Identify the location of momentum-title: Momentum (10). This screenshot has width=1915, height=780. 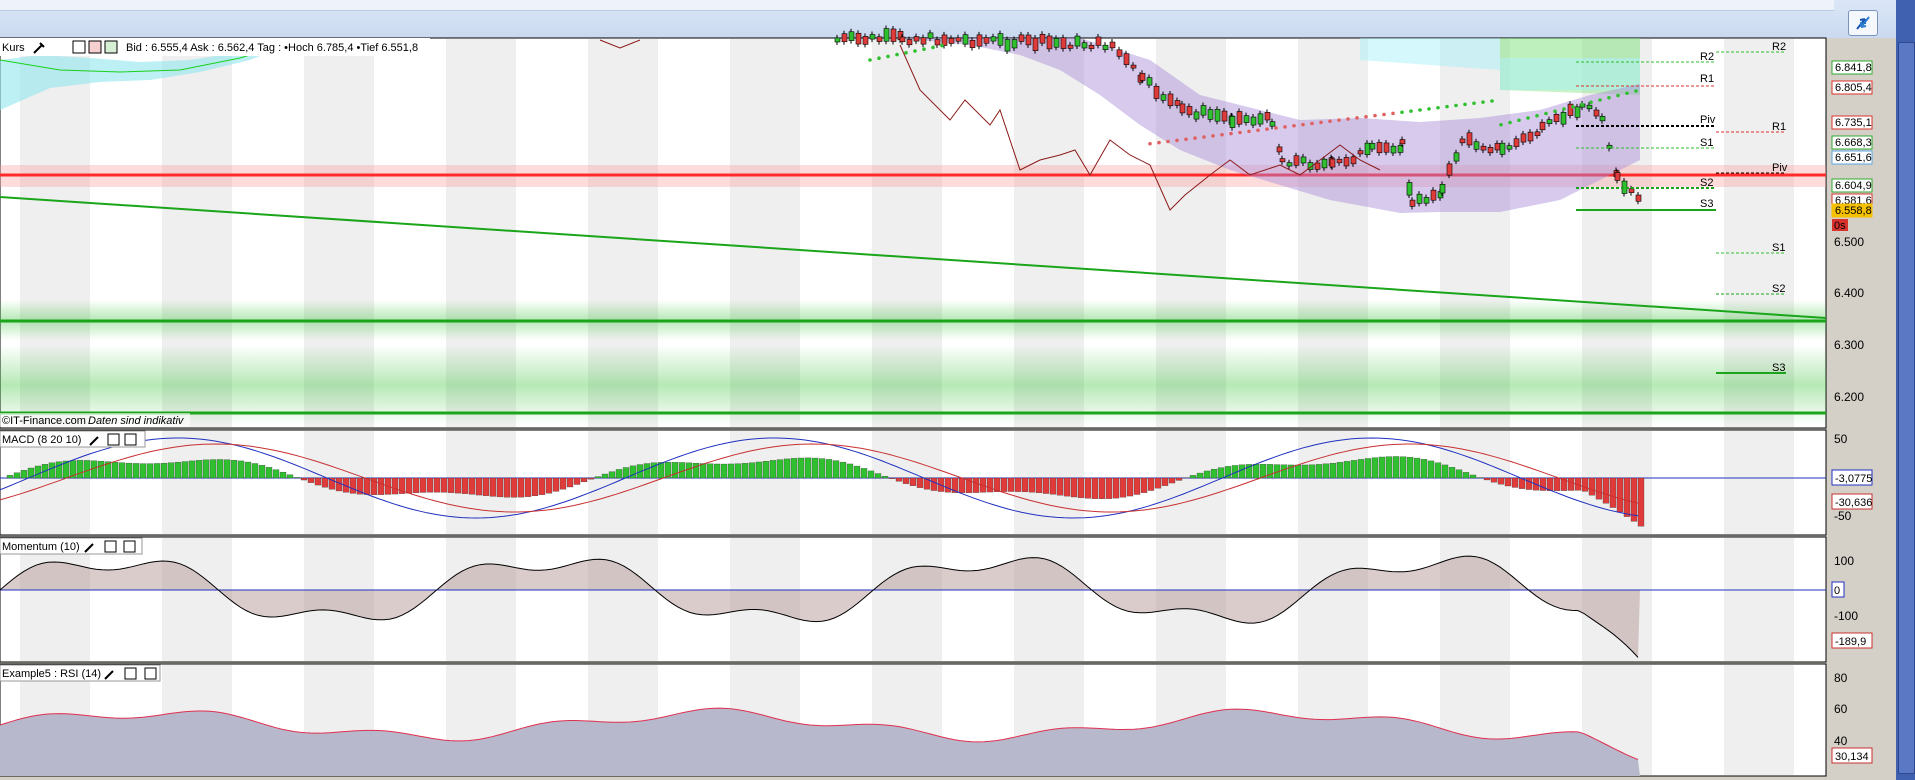
(41, 547).